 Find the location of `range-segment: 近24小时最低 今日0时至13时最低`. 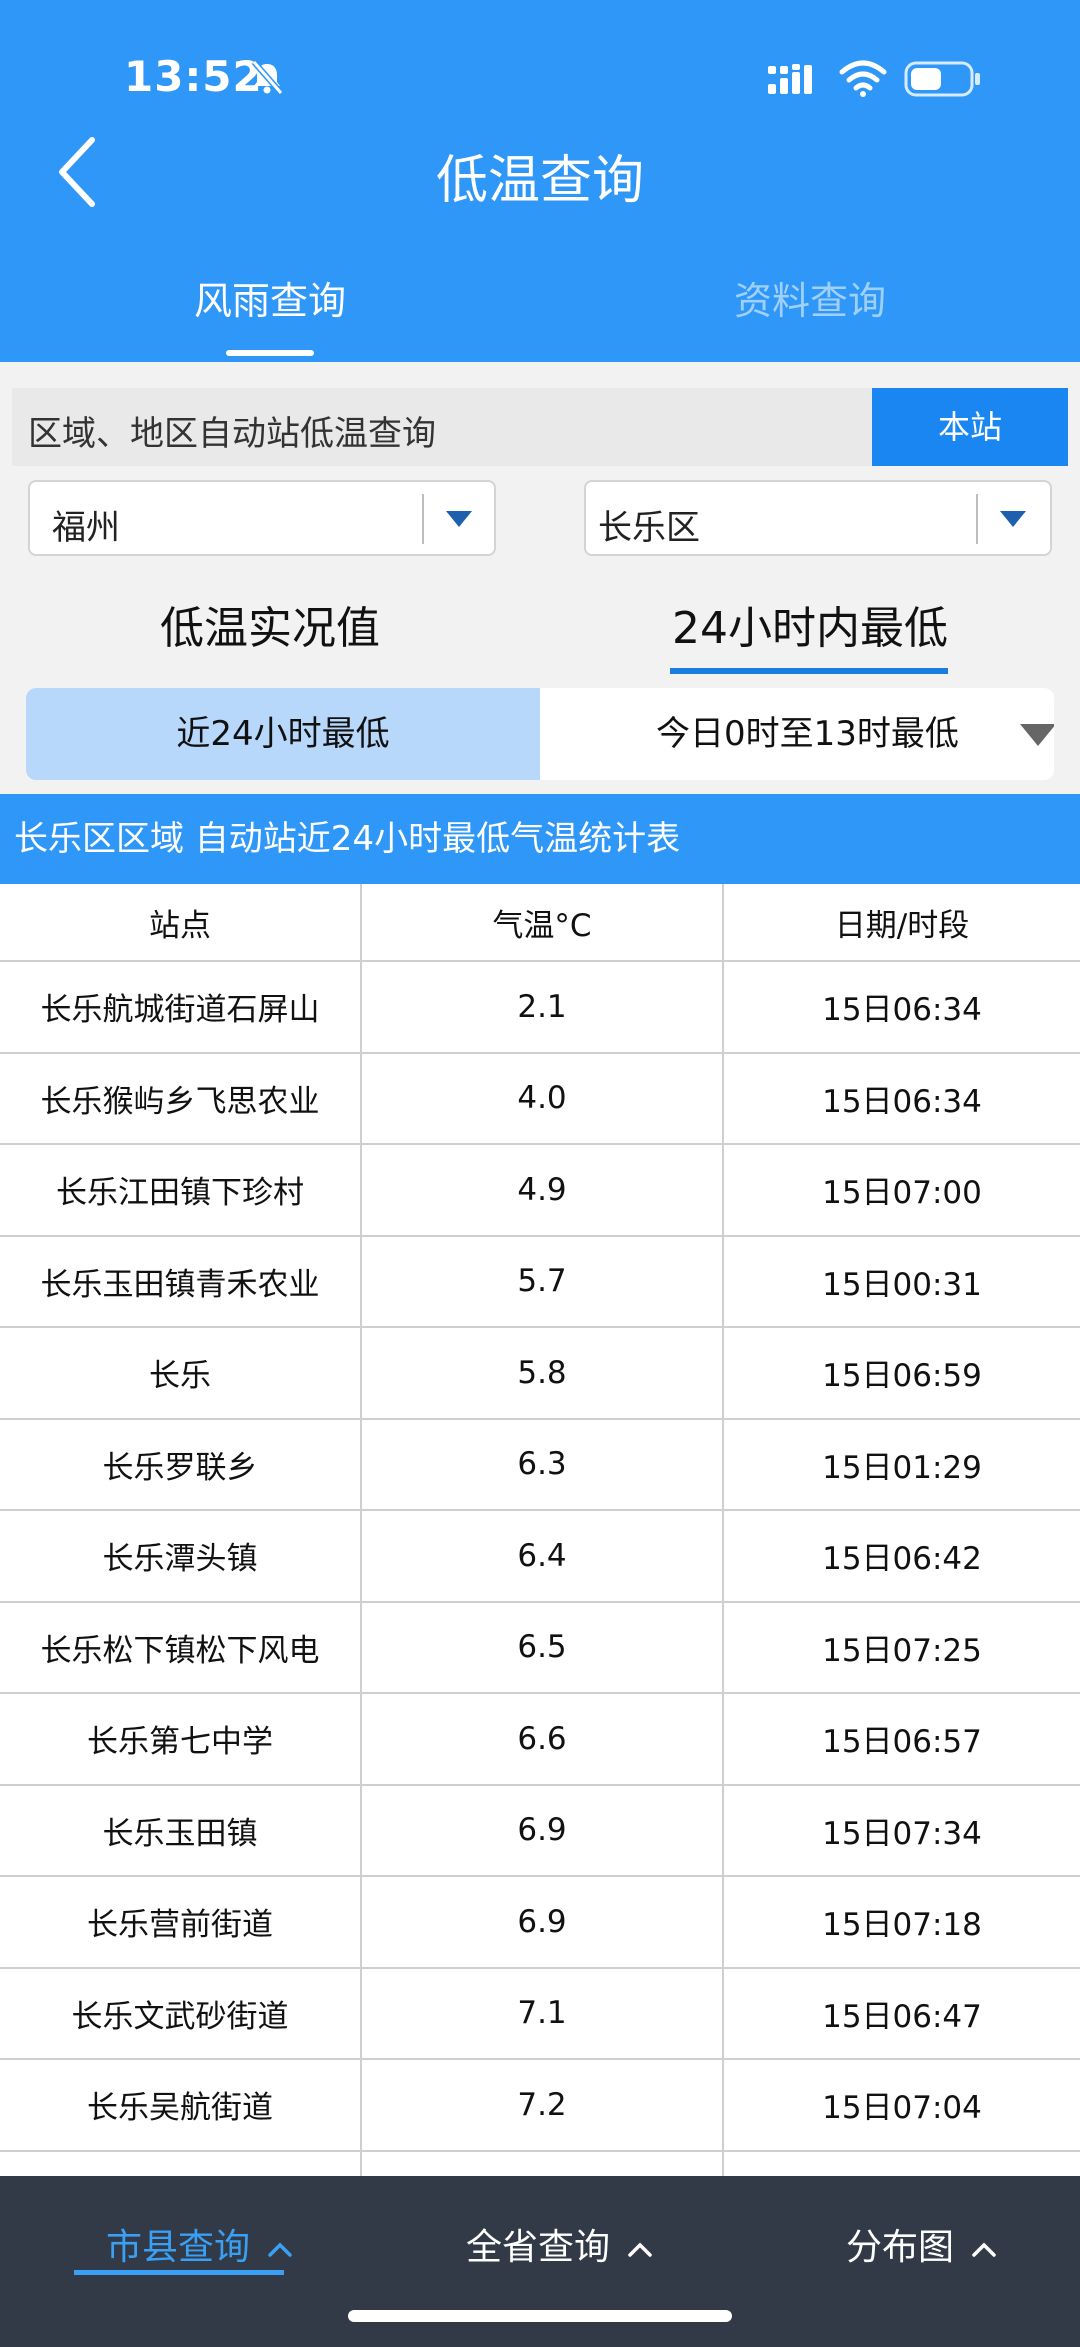

range-segment: 近24小时最低 今日0时至13时最低 is located at coordinates (540, 734).